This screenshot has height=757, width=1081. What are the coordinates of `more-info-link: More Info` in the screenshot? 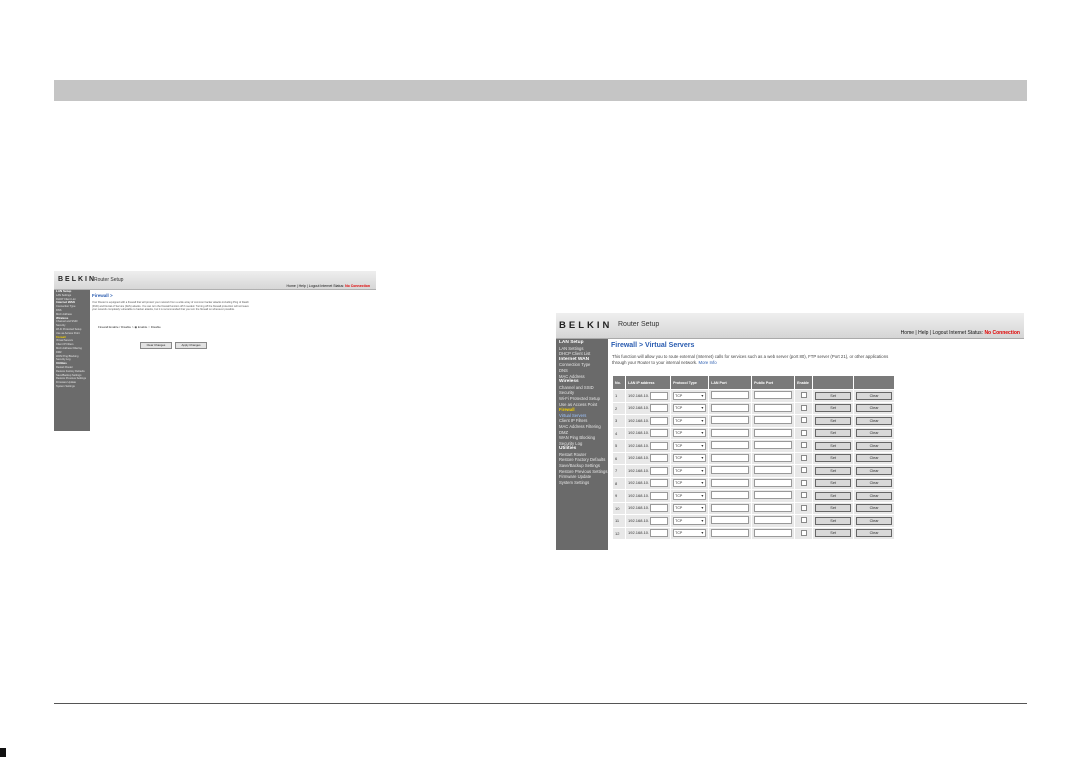 It's located at (707, 362).